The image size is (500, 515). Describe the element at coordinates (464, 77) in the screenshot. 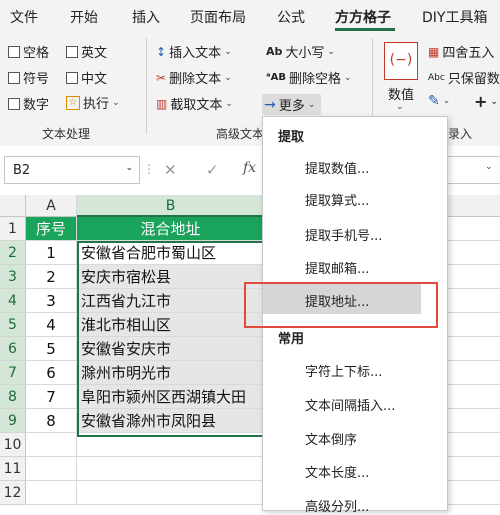

I see `keep-numeric-button: Abc 只保留数` at that location.